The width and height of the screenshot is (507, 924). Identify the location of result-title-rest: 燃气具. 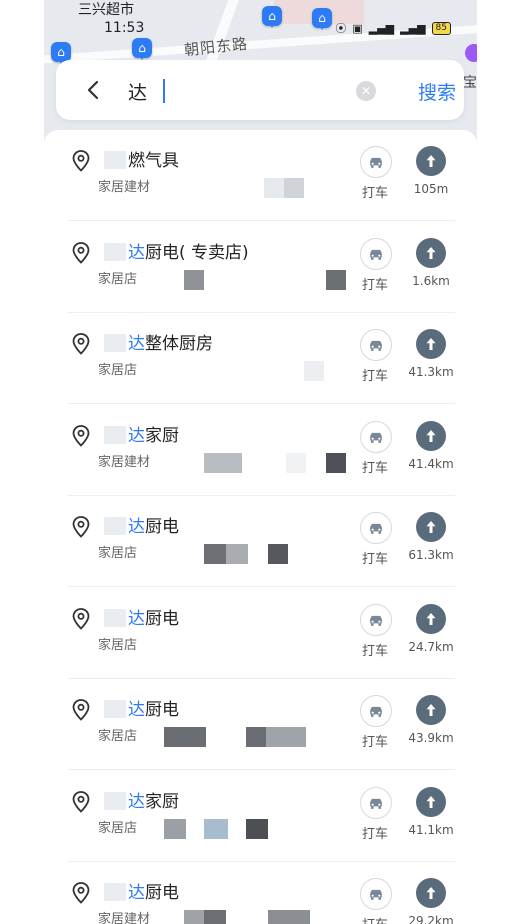
(153, 161).